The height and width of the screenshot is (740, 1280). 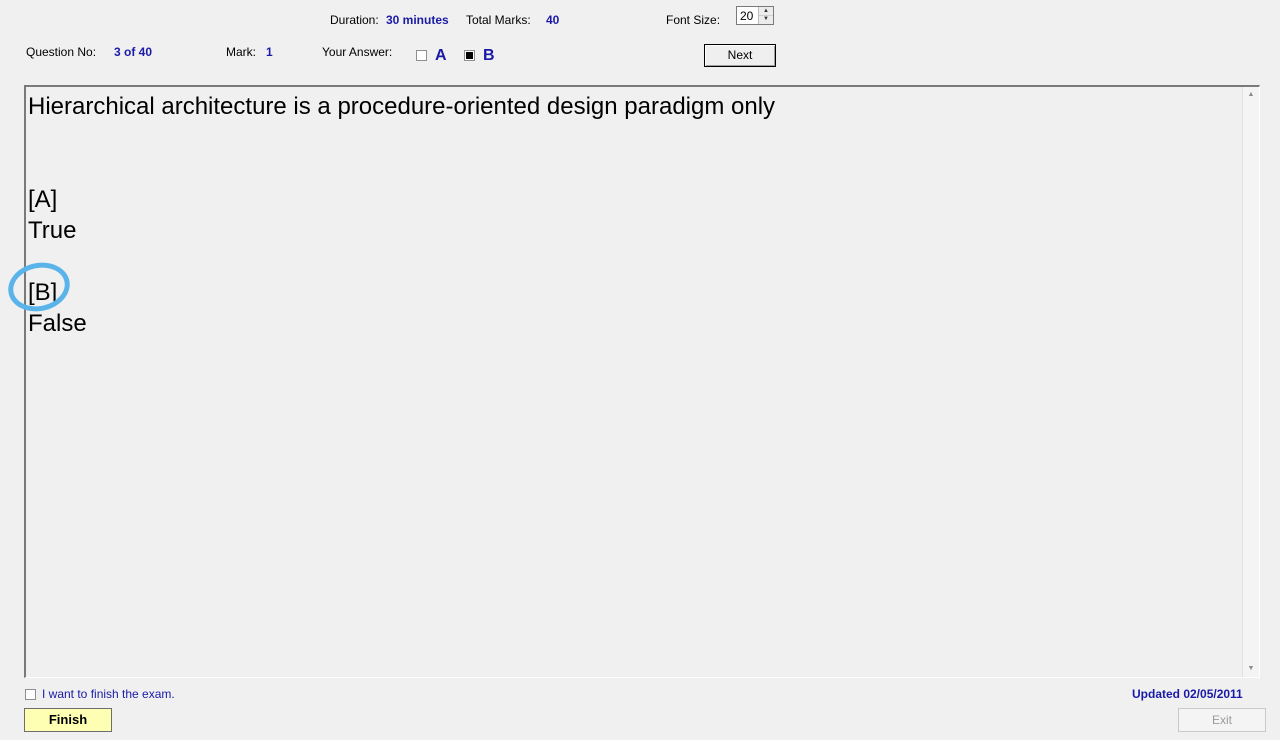 What do you see at coordinates (1222, 720) in the screenshot?
I see `exit-button: Exit` at bounding box center [1222, 720].